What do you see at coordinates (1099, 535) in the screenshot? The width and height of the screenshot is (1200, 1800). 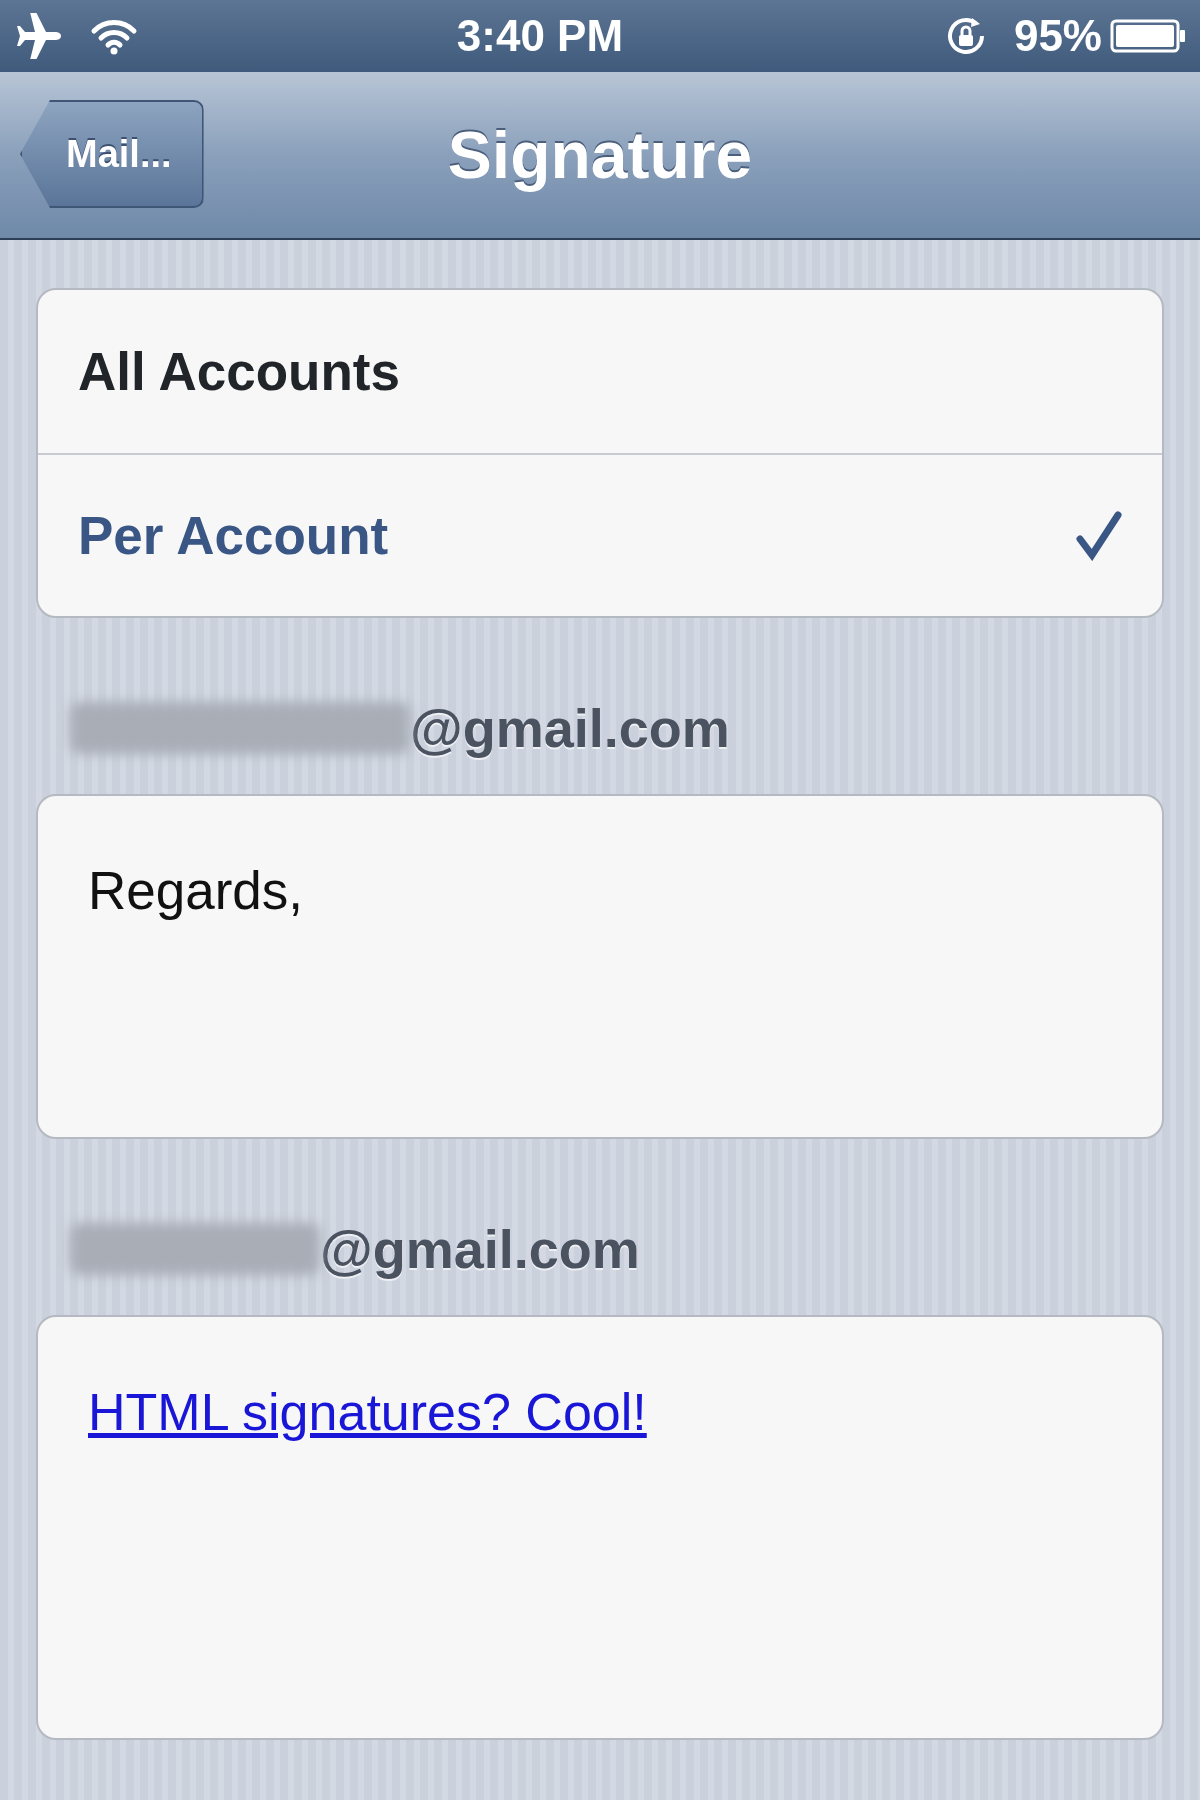 I see `checkmark-icon` at bounding box center [1099, 535].